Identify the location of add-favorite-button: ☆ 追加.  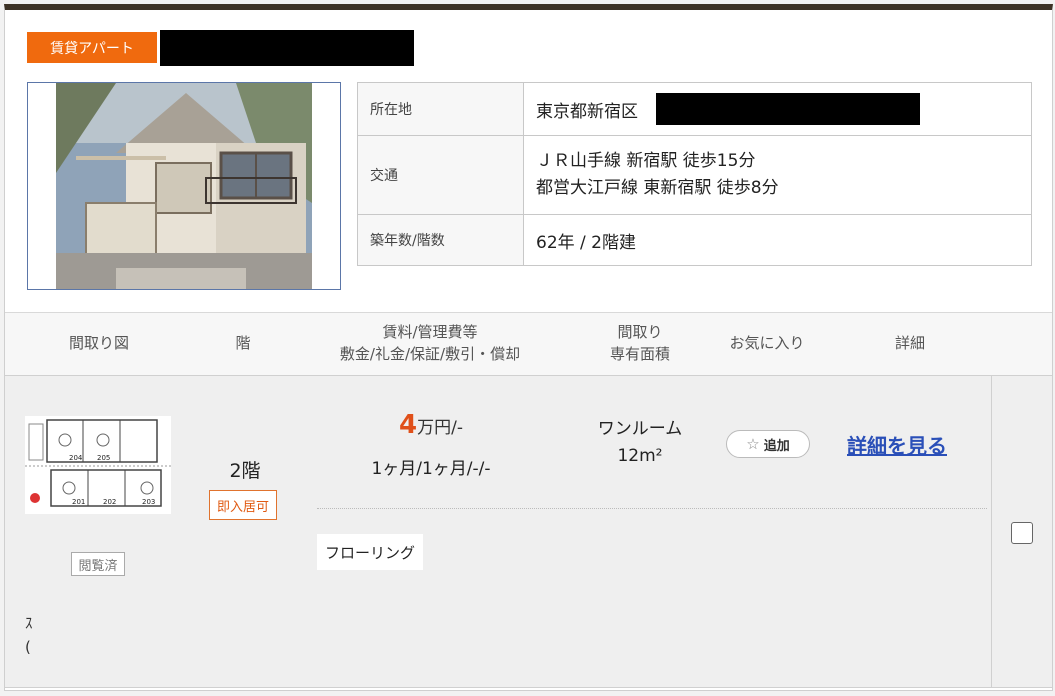
(768, 444).